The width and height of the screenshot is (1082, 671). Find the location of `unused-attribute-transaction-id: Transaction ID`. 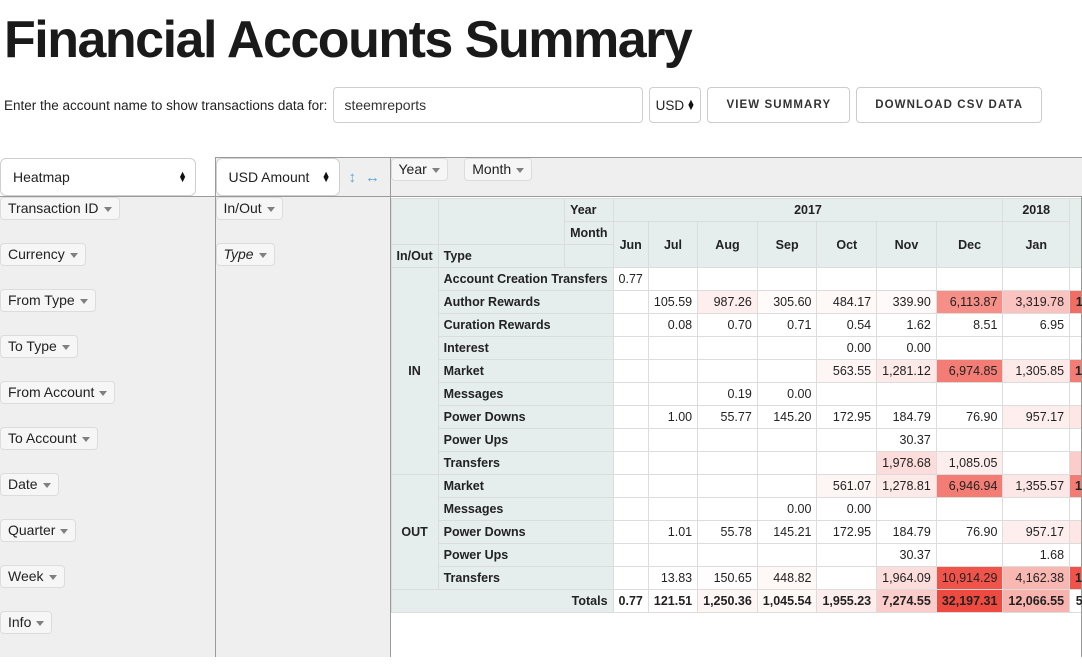

unused-attribute-transaction-id: Transaction ID is located at coordinates (60, 208).